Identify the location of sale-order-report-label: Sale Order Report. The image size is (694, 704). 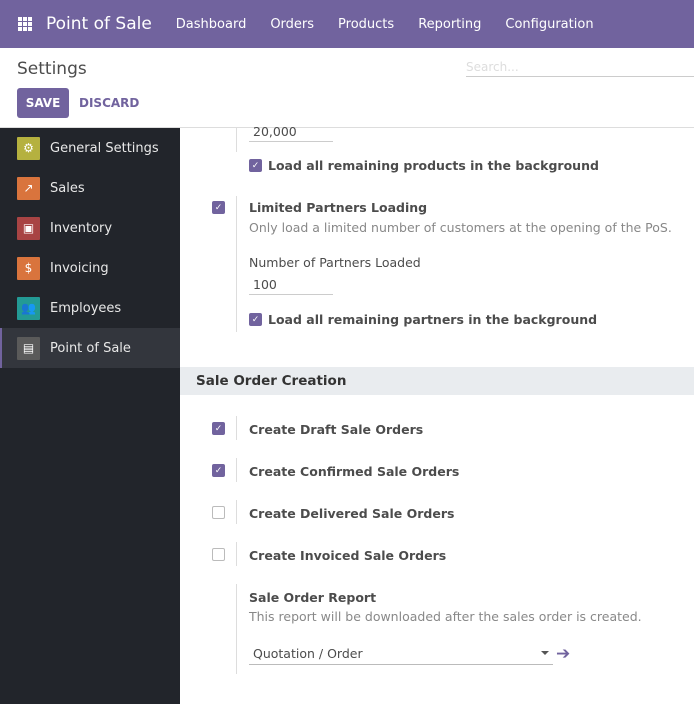
(313, 597).